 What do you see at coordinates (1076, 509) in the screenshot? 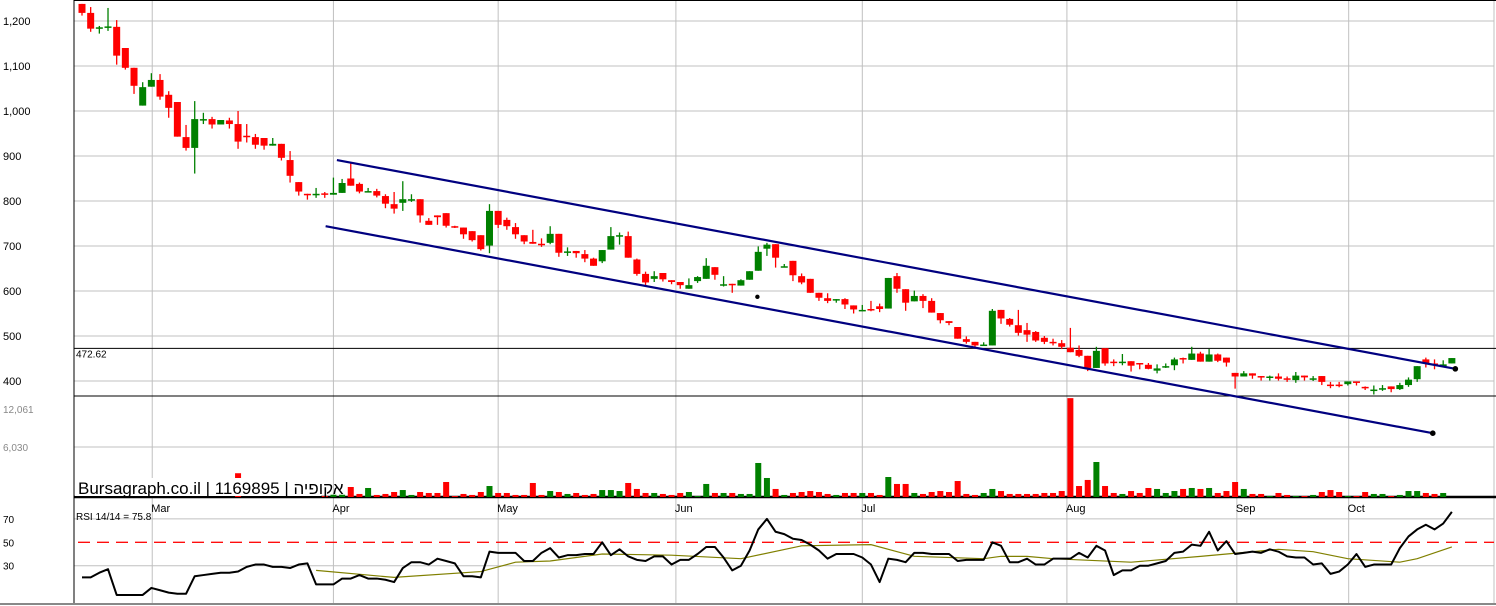
I see `month-label: Aug` at bounding box center [1076, 509].